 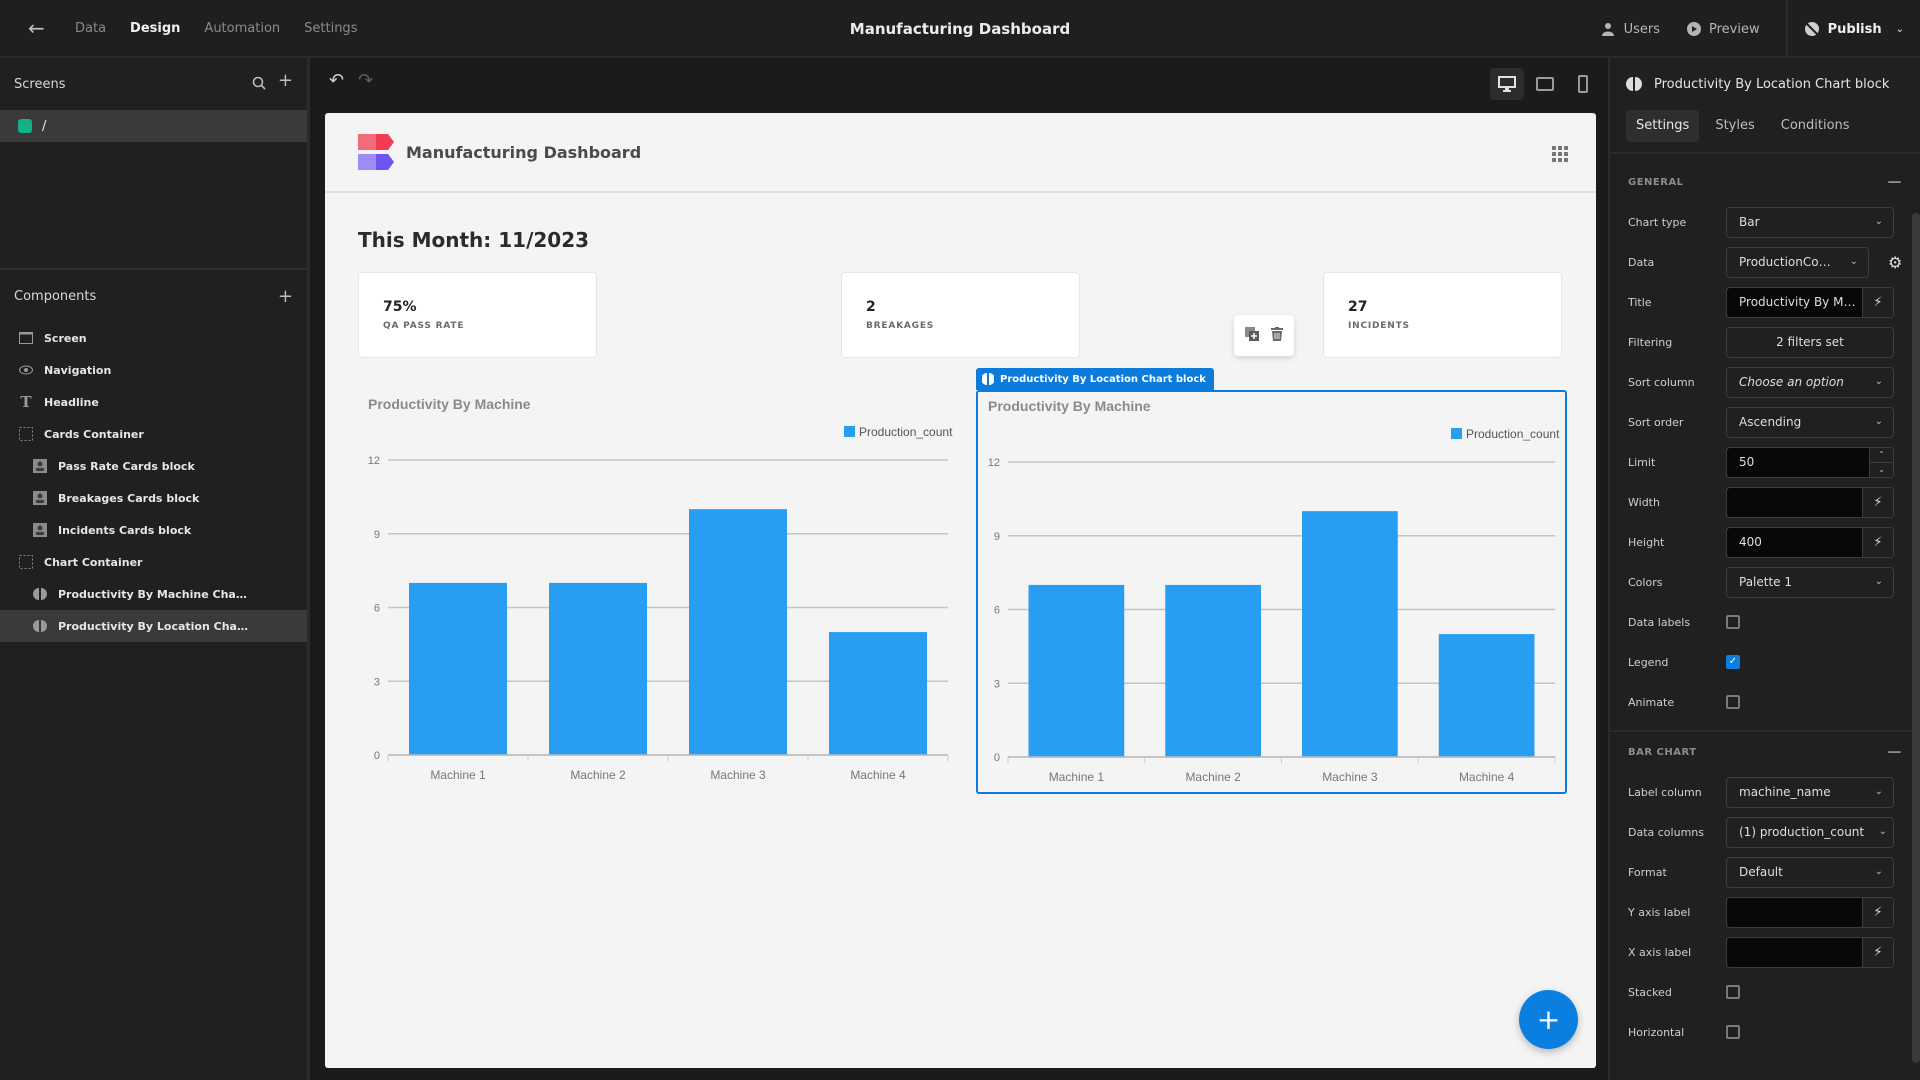 I want to click on filtering-button: 2 filters set, so click(x=1810, y=342).